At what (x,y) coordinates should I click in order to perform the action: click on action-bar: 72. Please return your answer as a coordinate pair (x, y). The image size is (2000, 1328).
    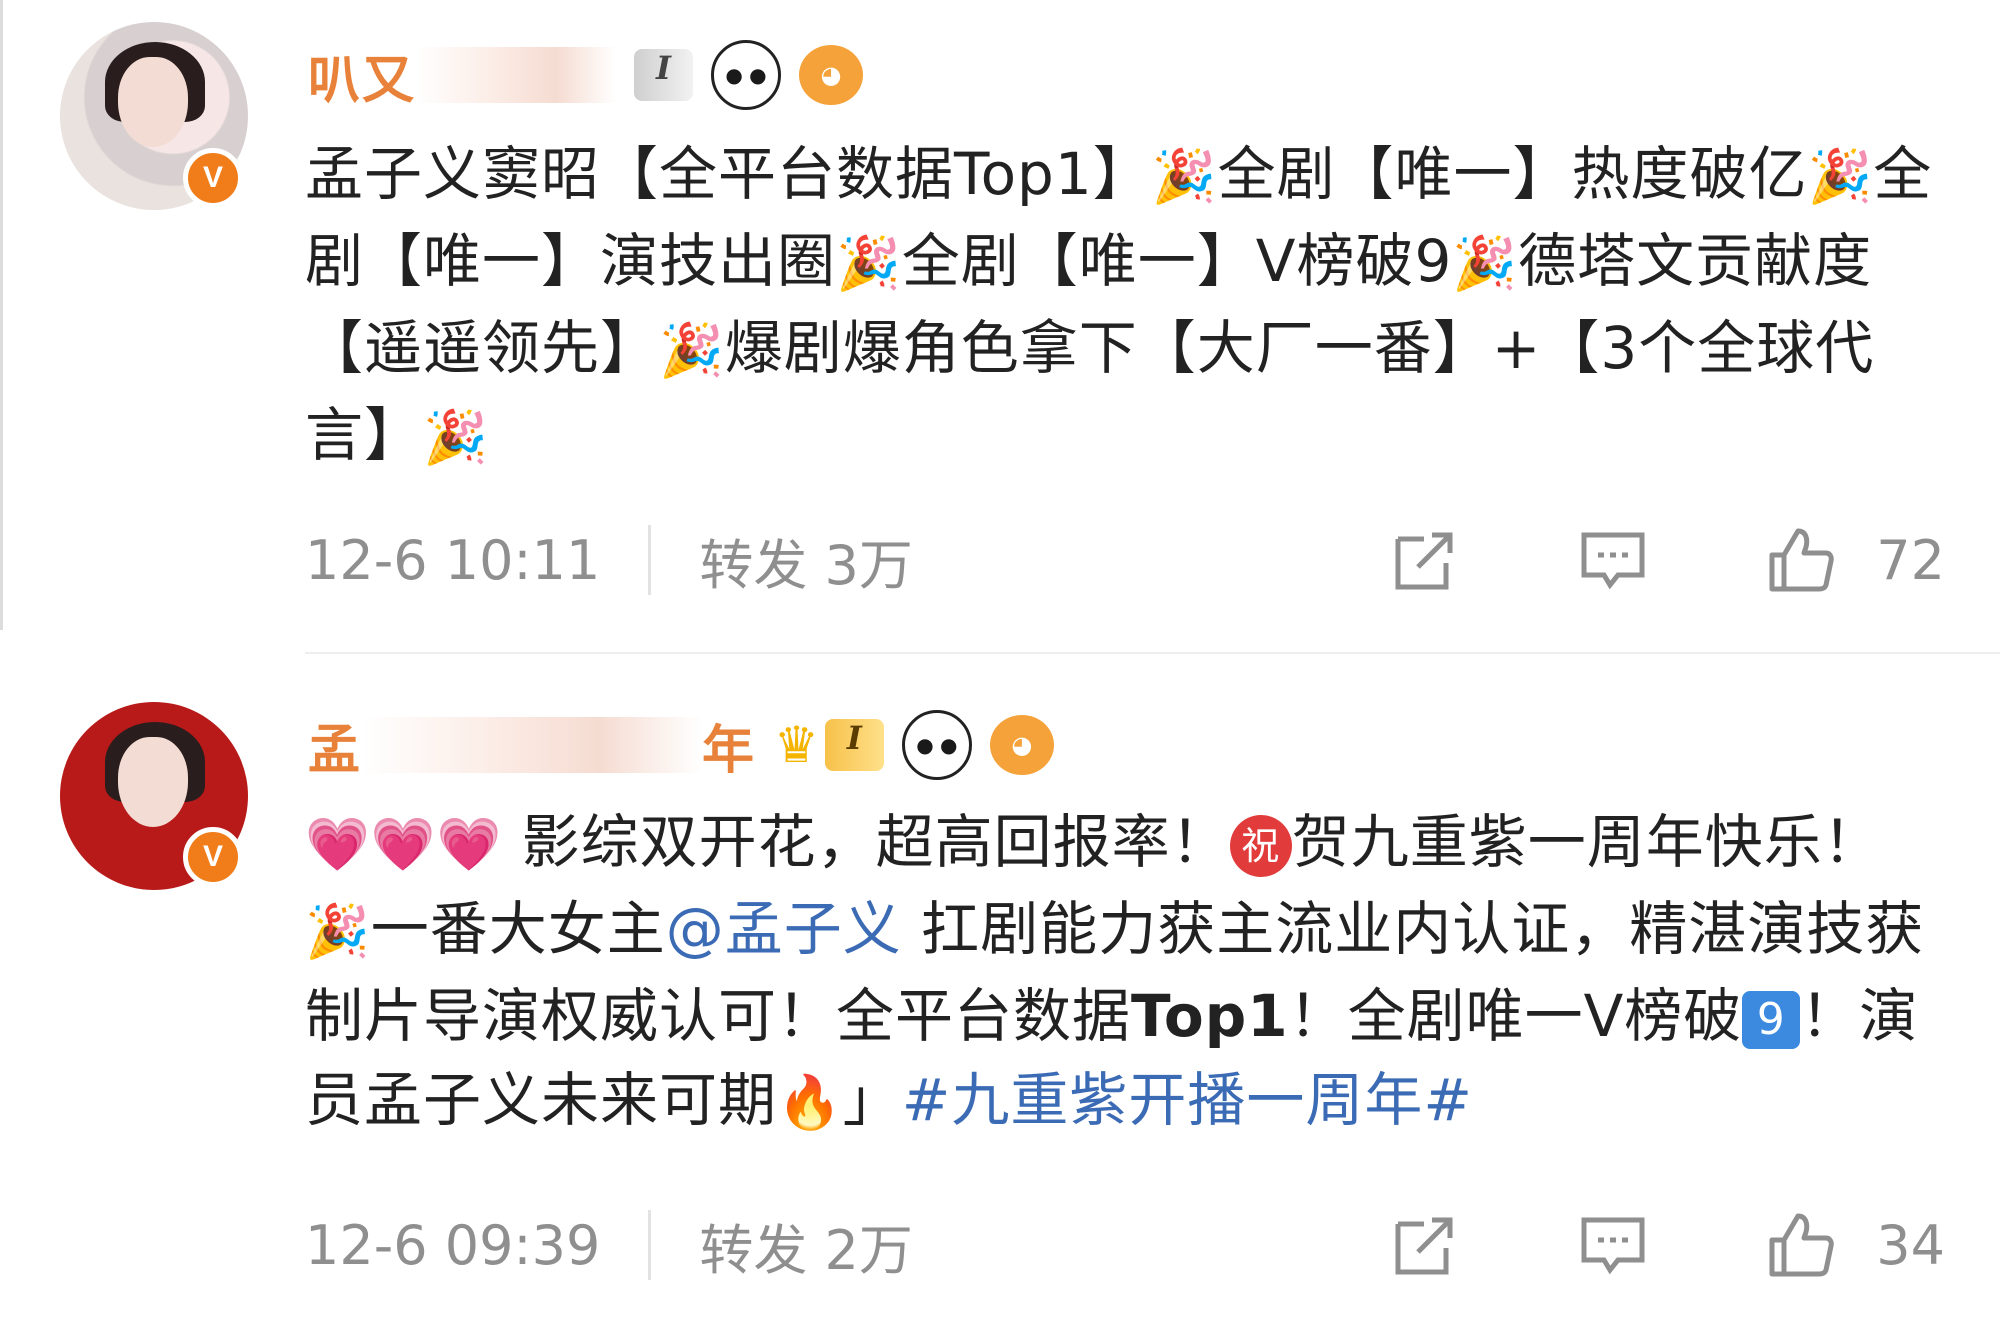
    Looking at the image, I should click on (1608, 560).